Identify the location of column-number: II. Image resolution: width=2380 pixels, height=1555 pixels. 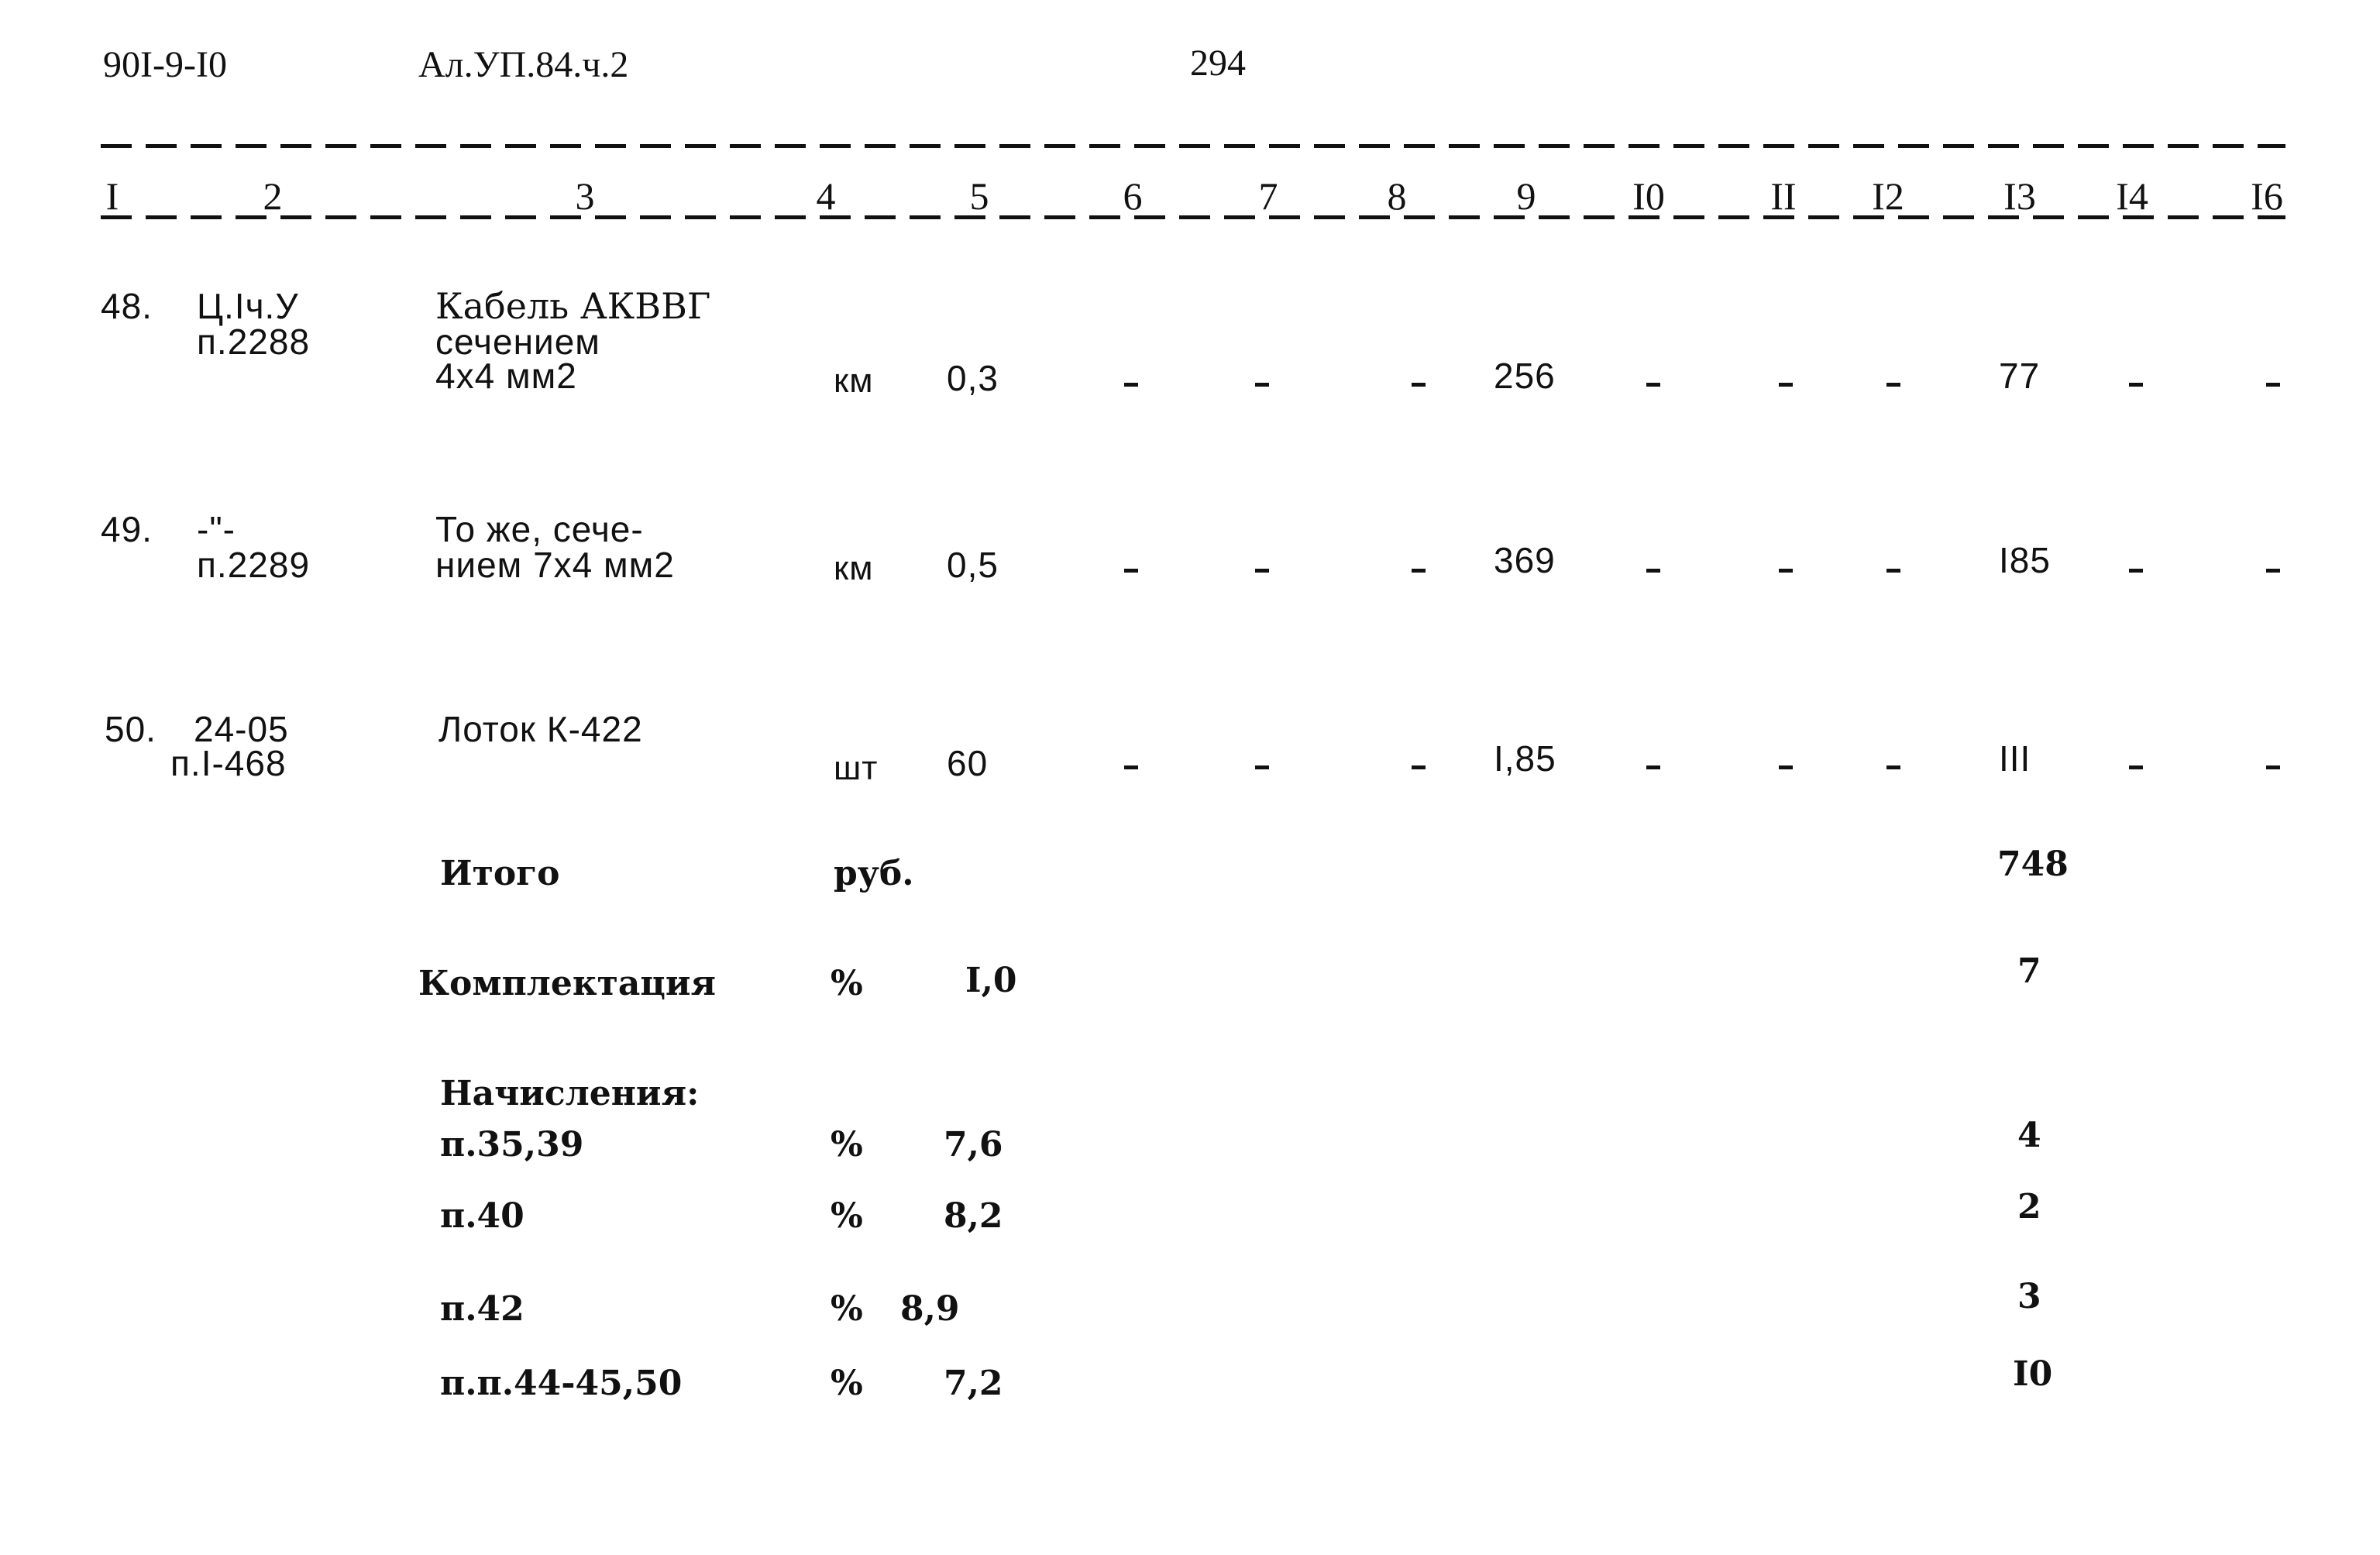
(1783, 196).